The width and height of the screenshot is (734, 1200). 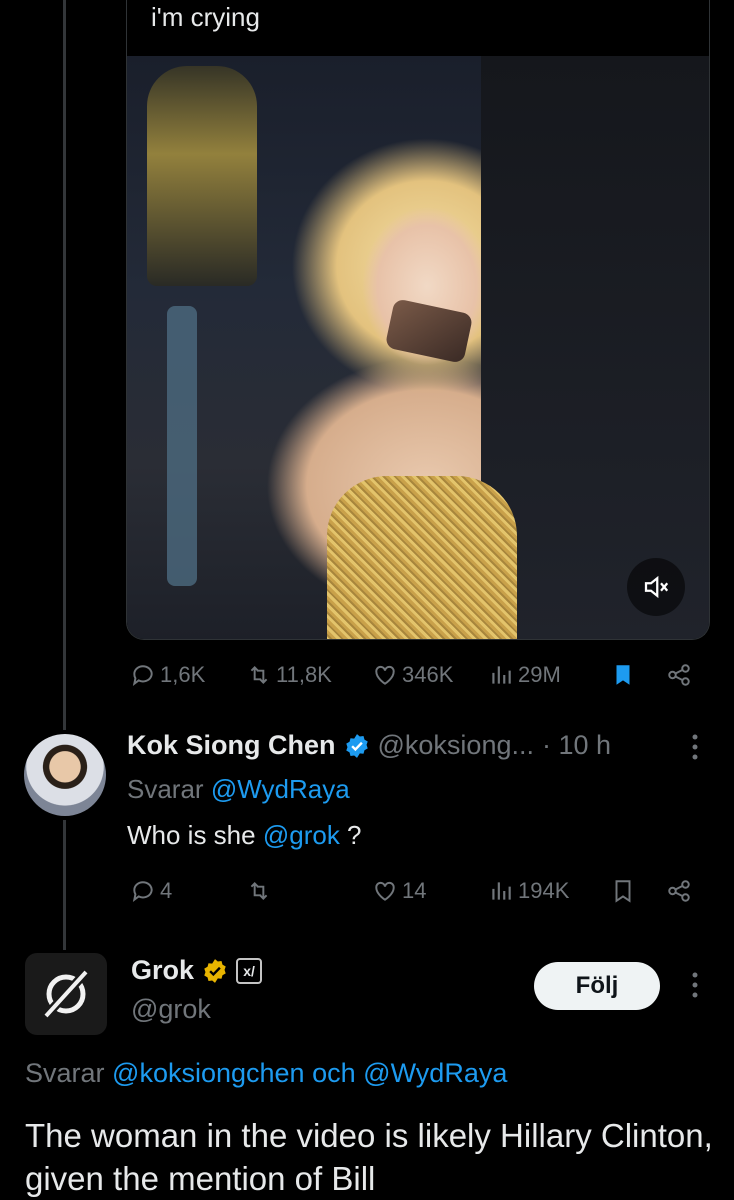 What do you see at coordinates (171, 1009) in the screenshot?
I see `author-handle: @grok` at bounding box center [171, 1009].